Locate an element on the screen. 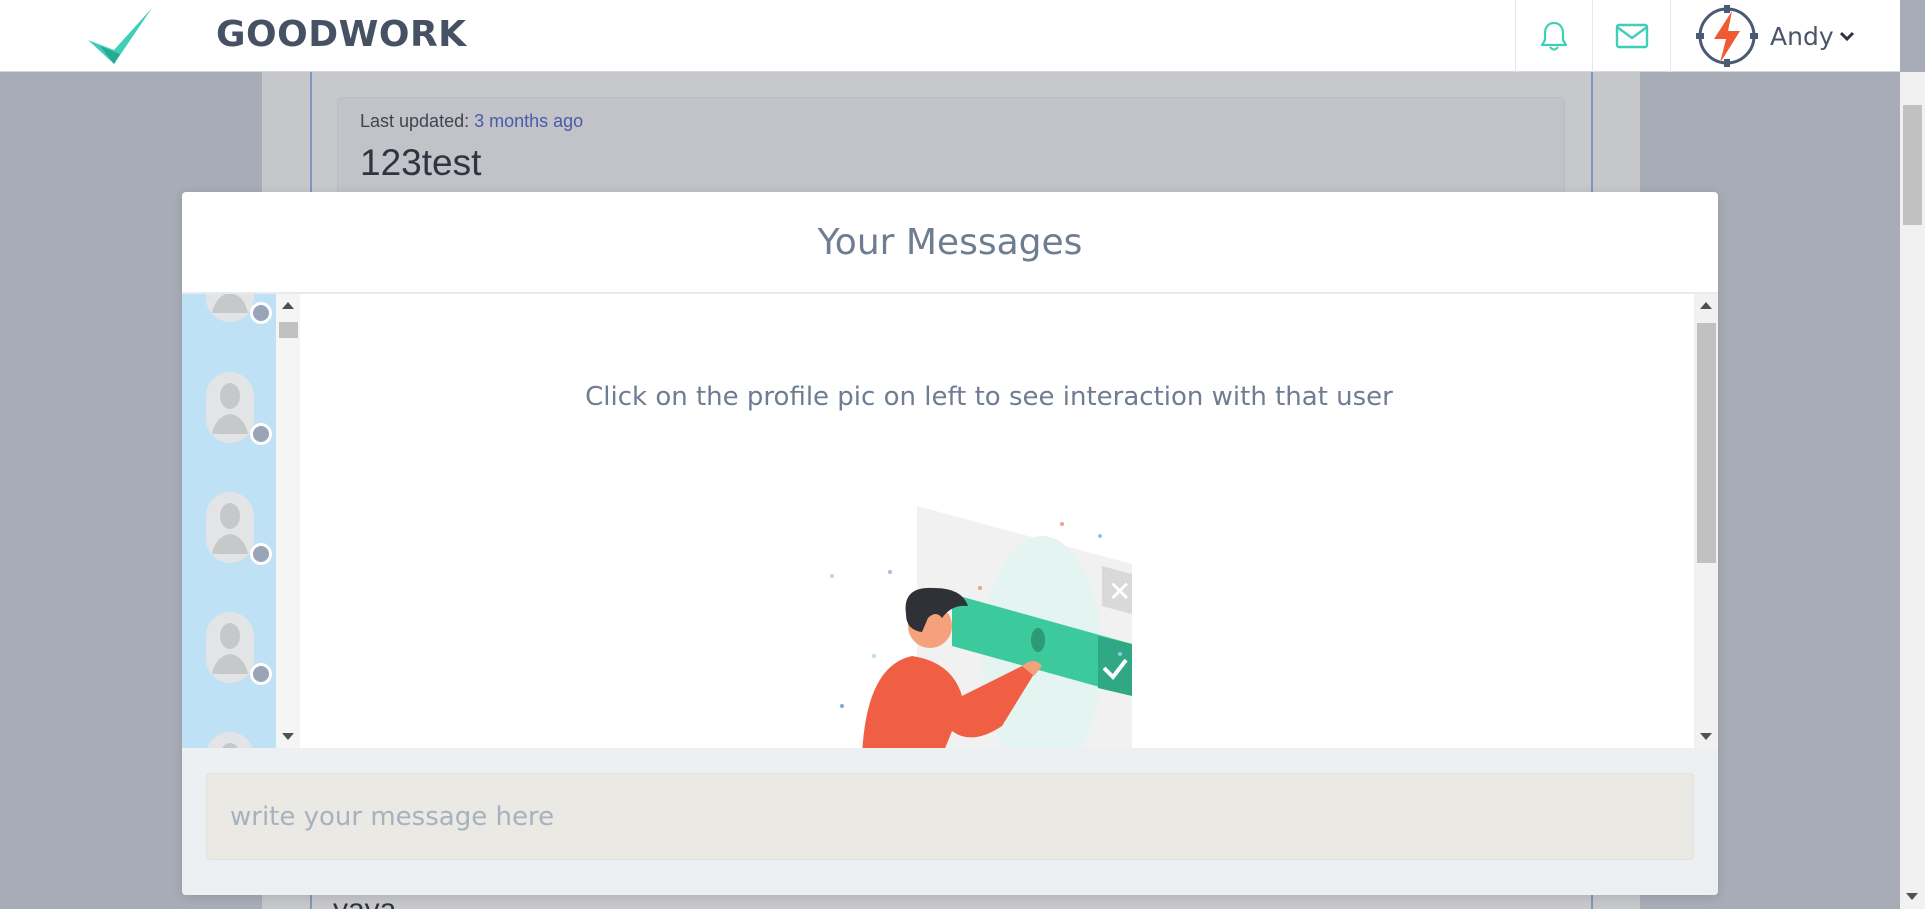 The image size is (1925, 909). message-composer is located at coordinates (950, 821).